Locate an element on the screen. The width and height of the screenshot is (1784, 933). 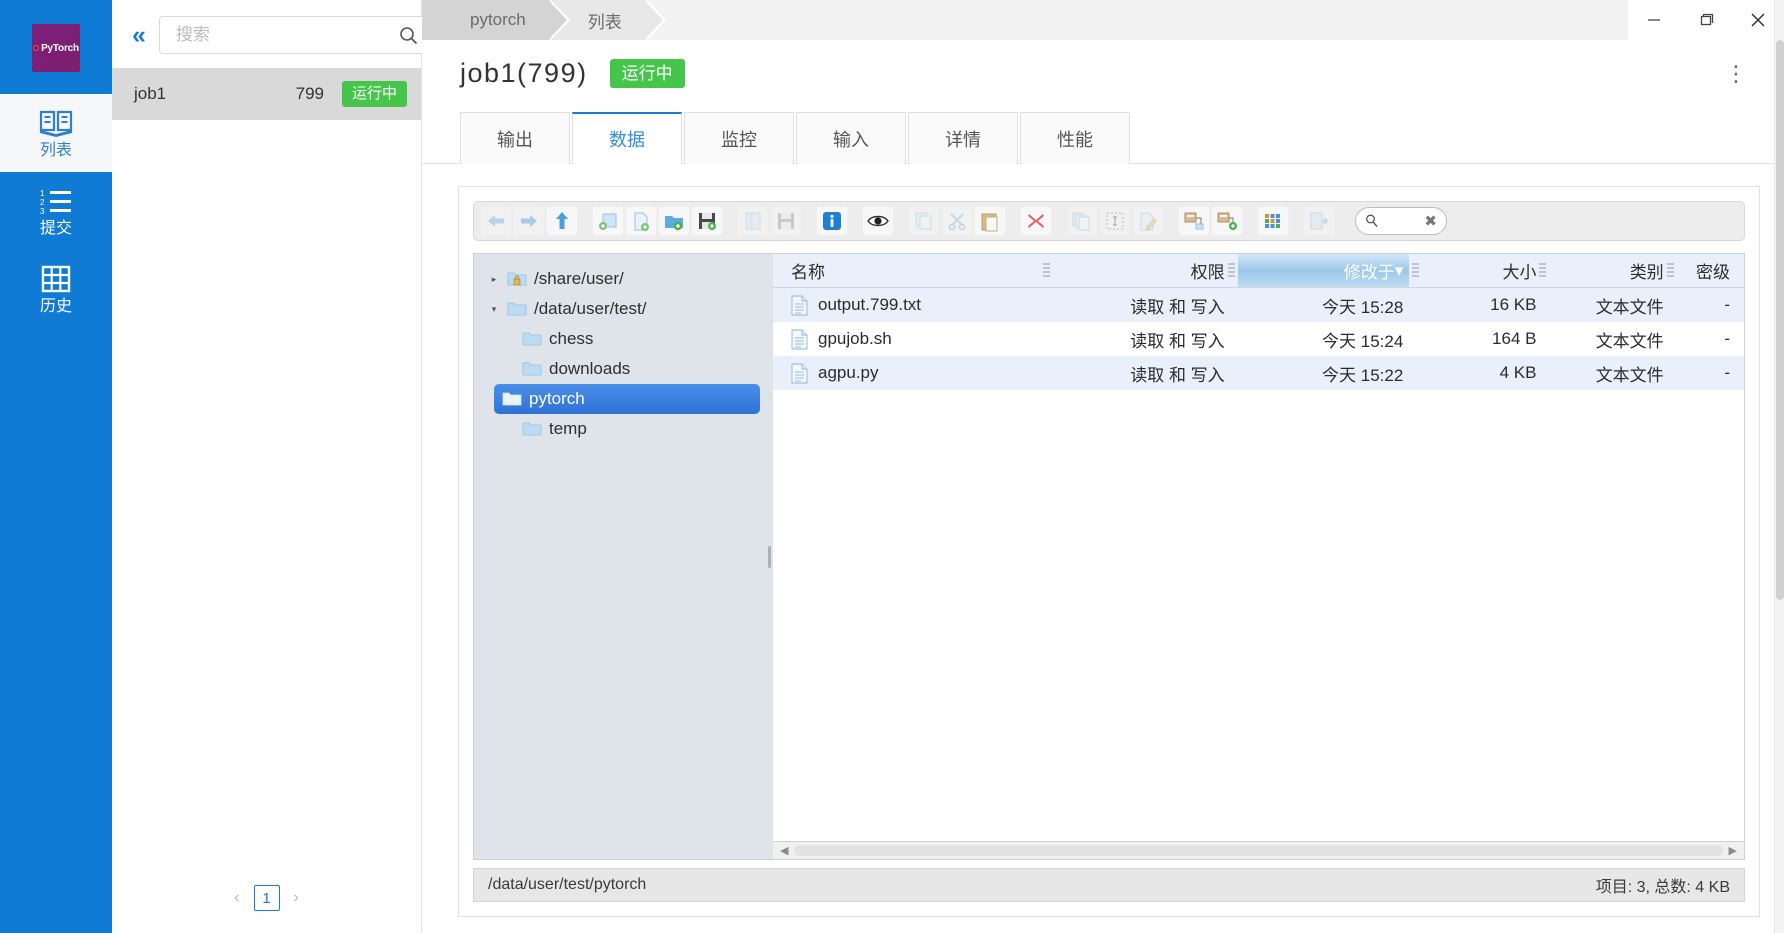
preview-eye-icon is located at coordinates (878, 221).